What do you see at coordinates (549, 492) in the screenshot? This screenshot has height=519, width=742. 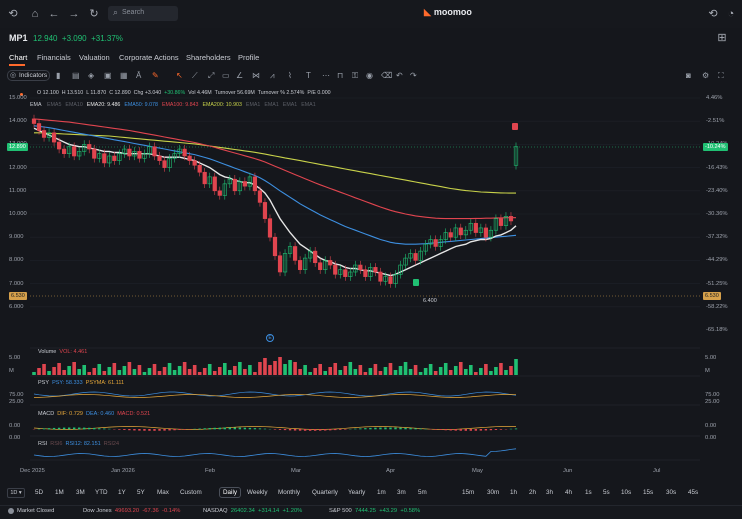 I see `timeframe-3h: 3h` at bounding box center [549, 492].